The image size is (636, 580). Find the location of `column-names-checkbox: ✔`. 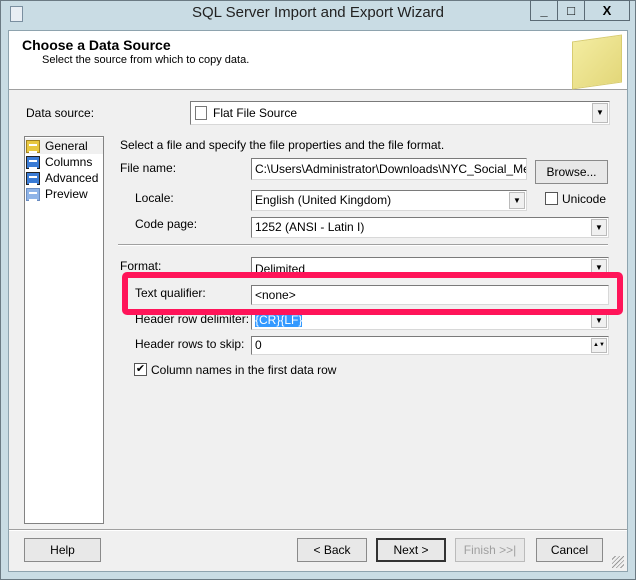

column-names-checkbox: ✔ is located at coordinates (140, 369).